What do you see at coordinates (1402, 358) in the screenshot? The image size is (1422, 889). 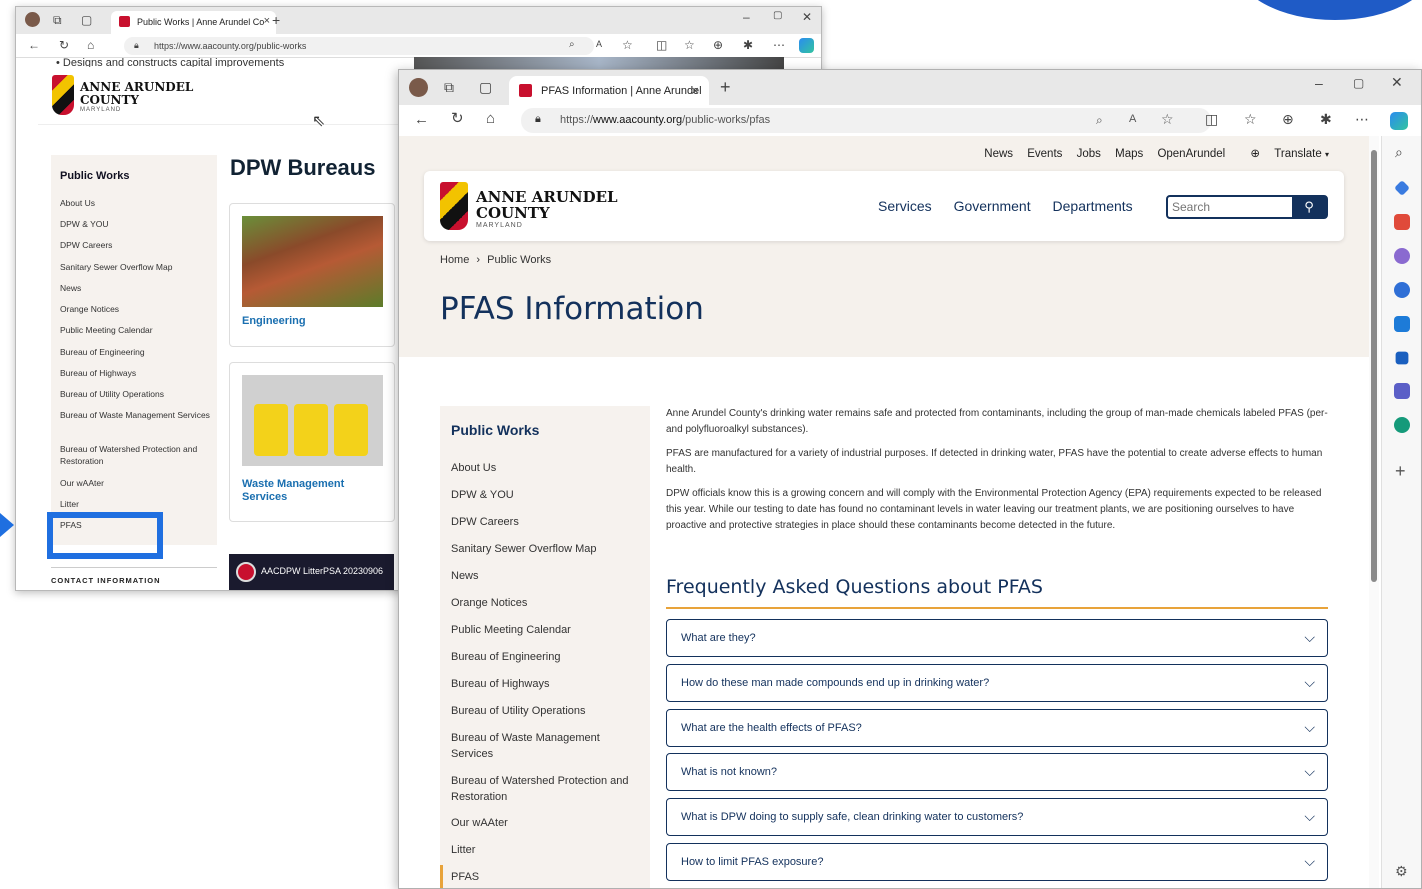 I see `send-icon` at bounding box center [1402, 358].